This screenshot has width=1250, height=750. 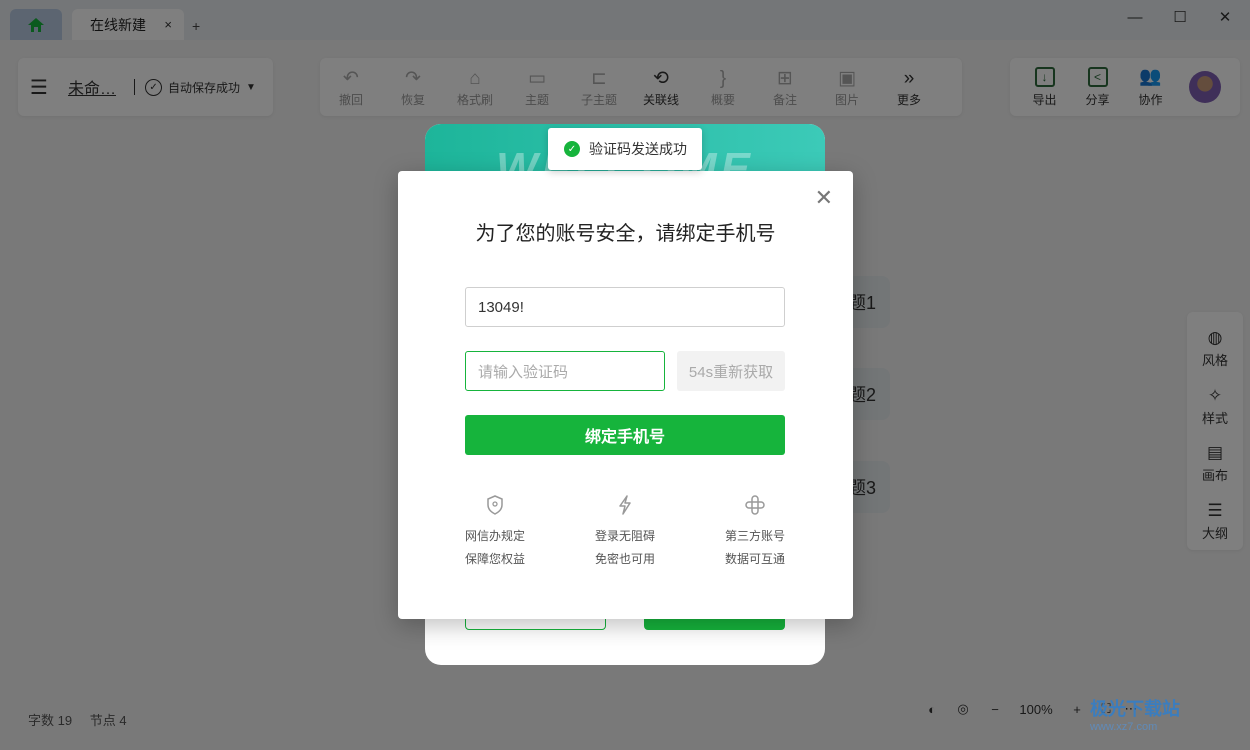 I want to click on feature-item: 第三方账号 数据可互通, so click(x=755, y=533).